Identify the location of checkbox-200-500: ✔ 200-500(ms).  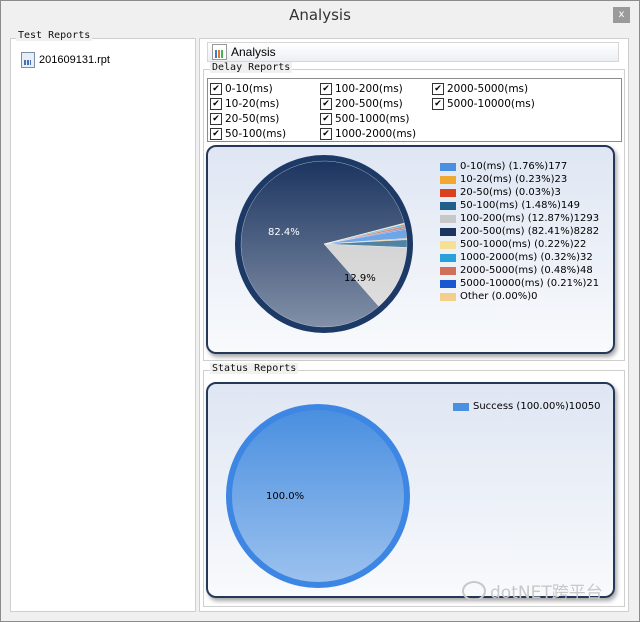
(361, 104).